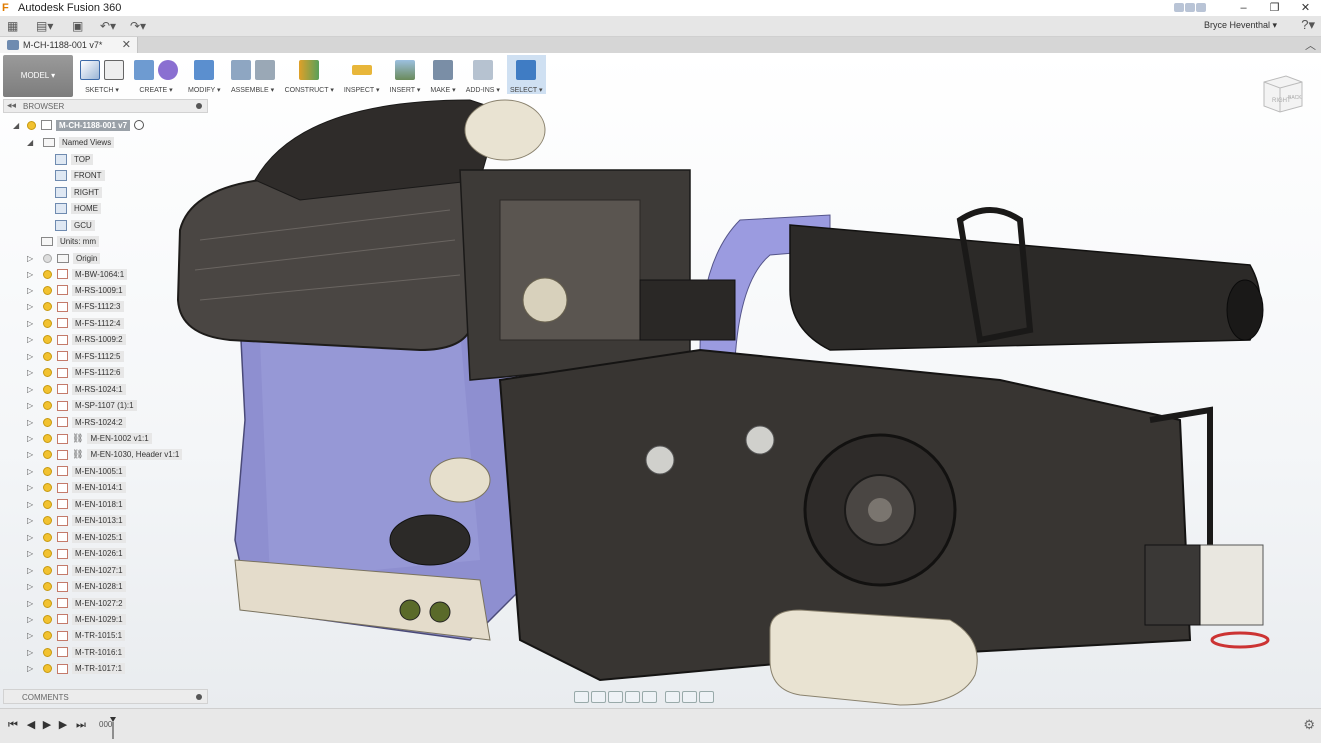 The height and width of the screenshot is (743, 1321). Describe the element at coordinates (102, 74) in the screenshot. I see `sketch-group: SKETCH ▾` at that location.